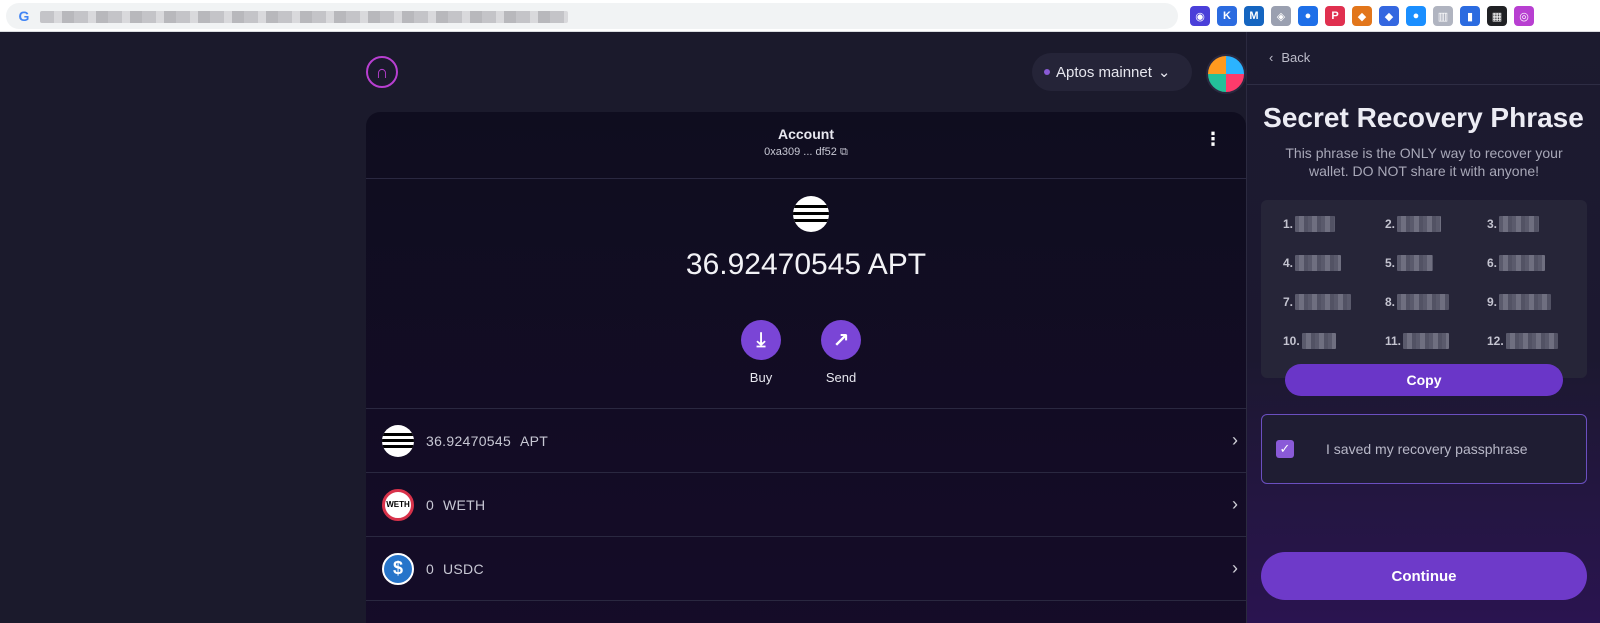  I want to click on phrase-word-7: 7., so click(1317, 302).